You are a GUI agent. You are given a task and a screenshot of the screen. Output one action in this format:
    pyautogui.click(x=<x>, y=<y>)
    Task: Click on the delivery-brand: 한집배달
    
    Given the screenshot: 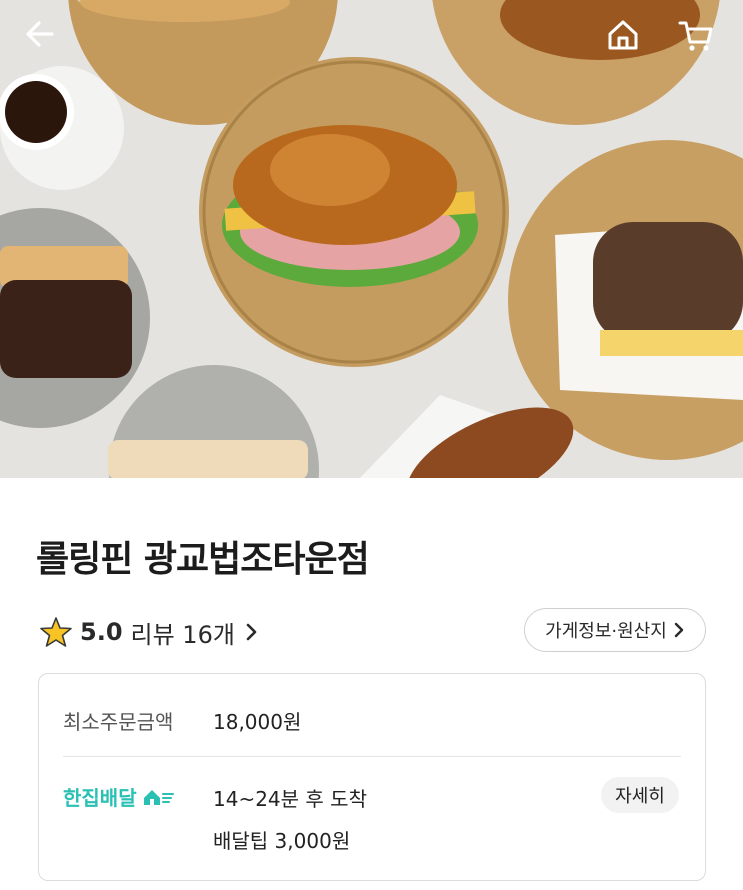 What is the action you would take?
    pyautogui.click(x=119, y=796)
    